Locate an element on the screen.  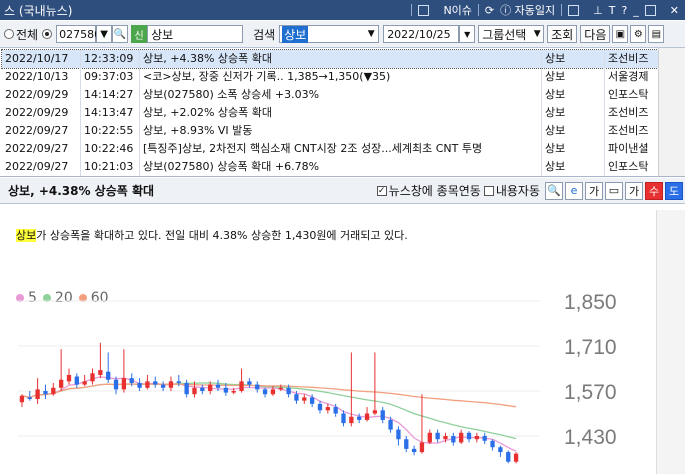
pin-icon: ⊥ is located at coordinates (598, 10).